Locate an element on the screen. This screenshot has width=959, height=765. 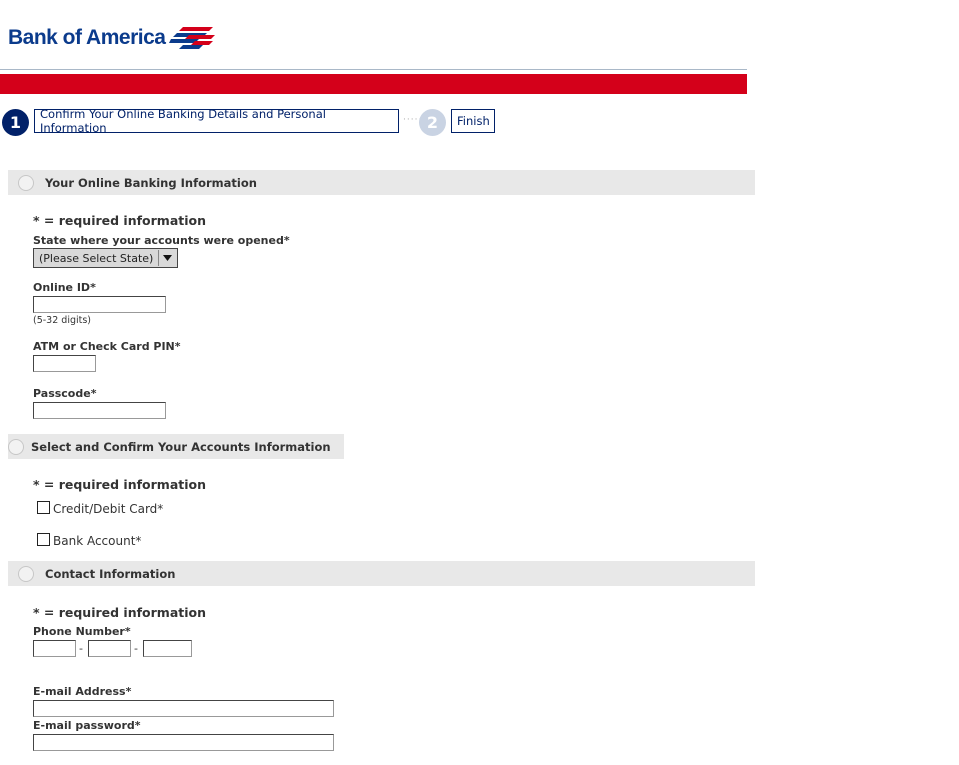
step-2-indicator: 2 is located at coordinates (432, 122).